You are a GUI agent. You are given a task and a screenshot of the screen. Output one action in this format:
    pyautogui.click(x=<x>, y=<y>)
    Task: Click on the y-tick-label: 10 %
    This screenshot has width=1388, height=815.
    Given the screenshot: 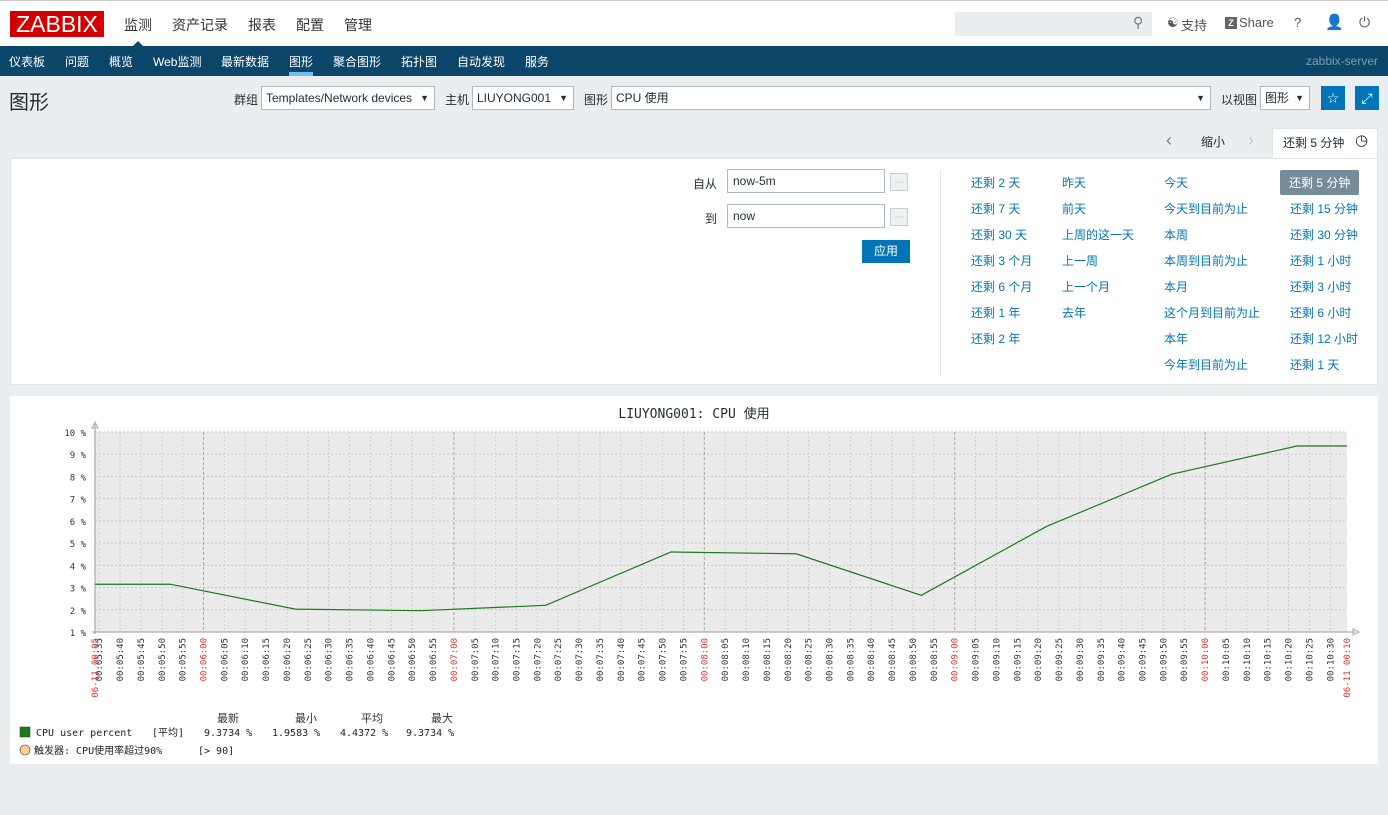 What is the action you would take?
    pyautogui.click(x=75, y=434)
    